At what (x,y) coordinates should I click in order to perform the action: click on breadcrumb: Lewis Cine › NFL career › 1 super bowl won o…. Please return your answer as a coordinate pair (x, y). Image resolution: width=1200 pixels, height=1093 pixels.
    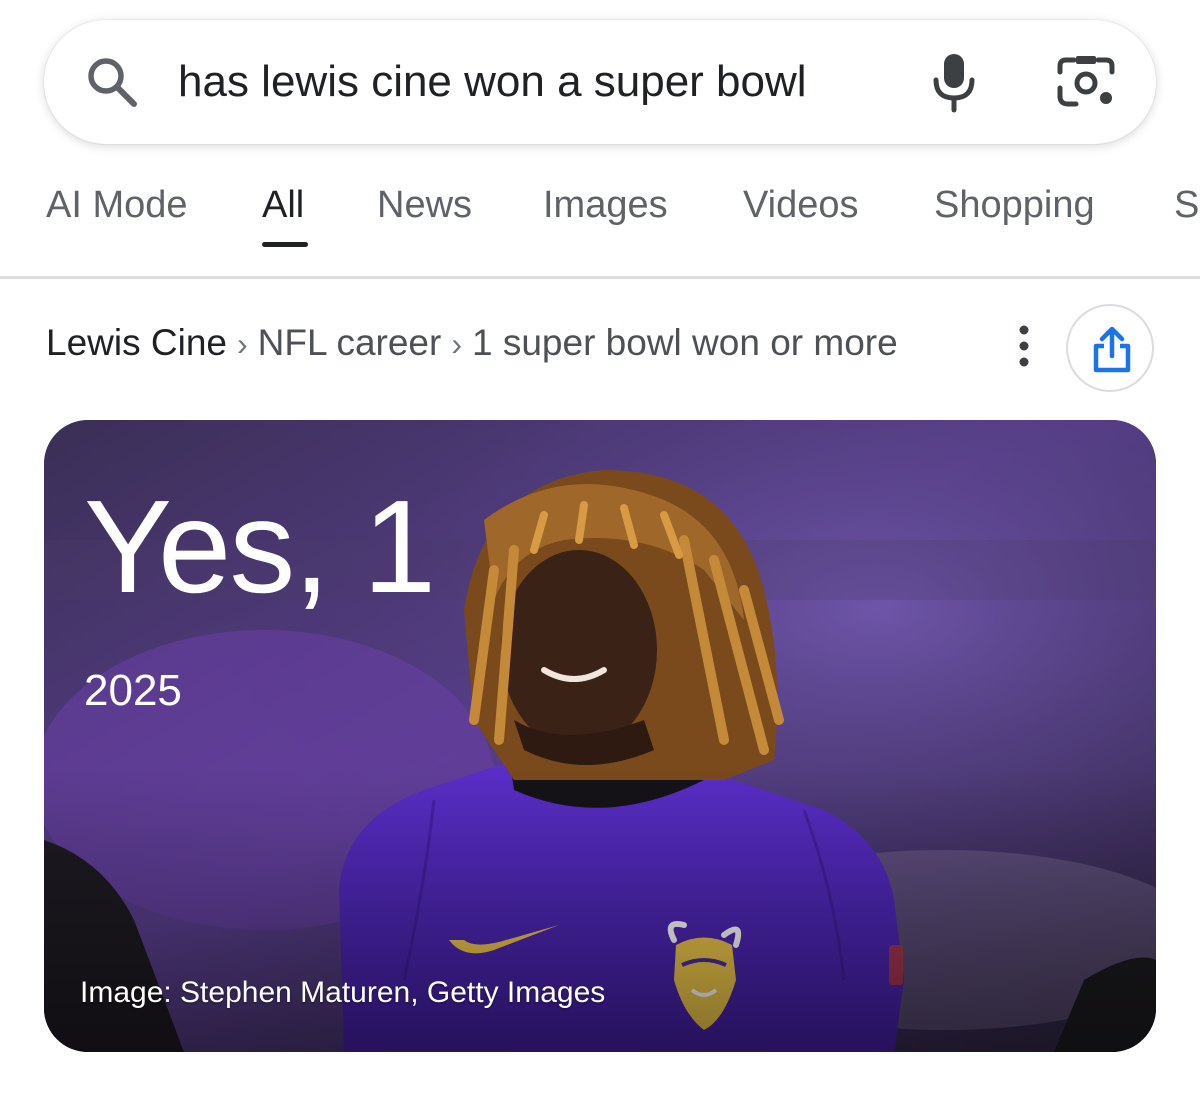
    Looking at the image, I should click on (472, 343).